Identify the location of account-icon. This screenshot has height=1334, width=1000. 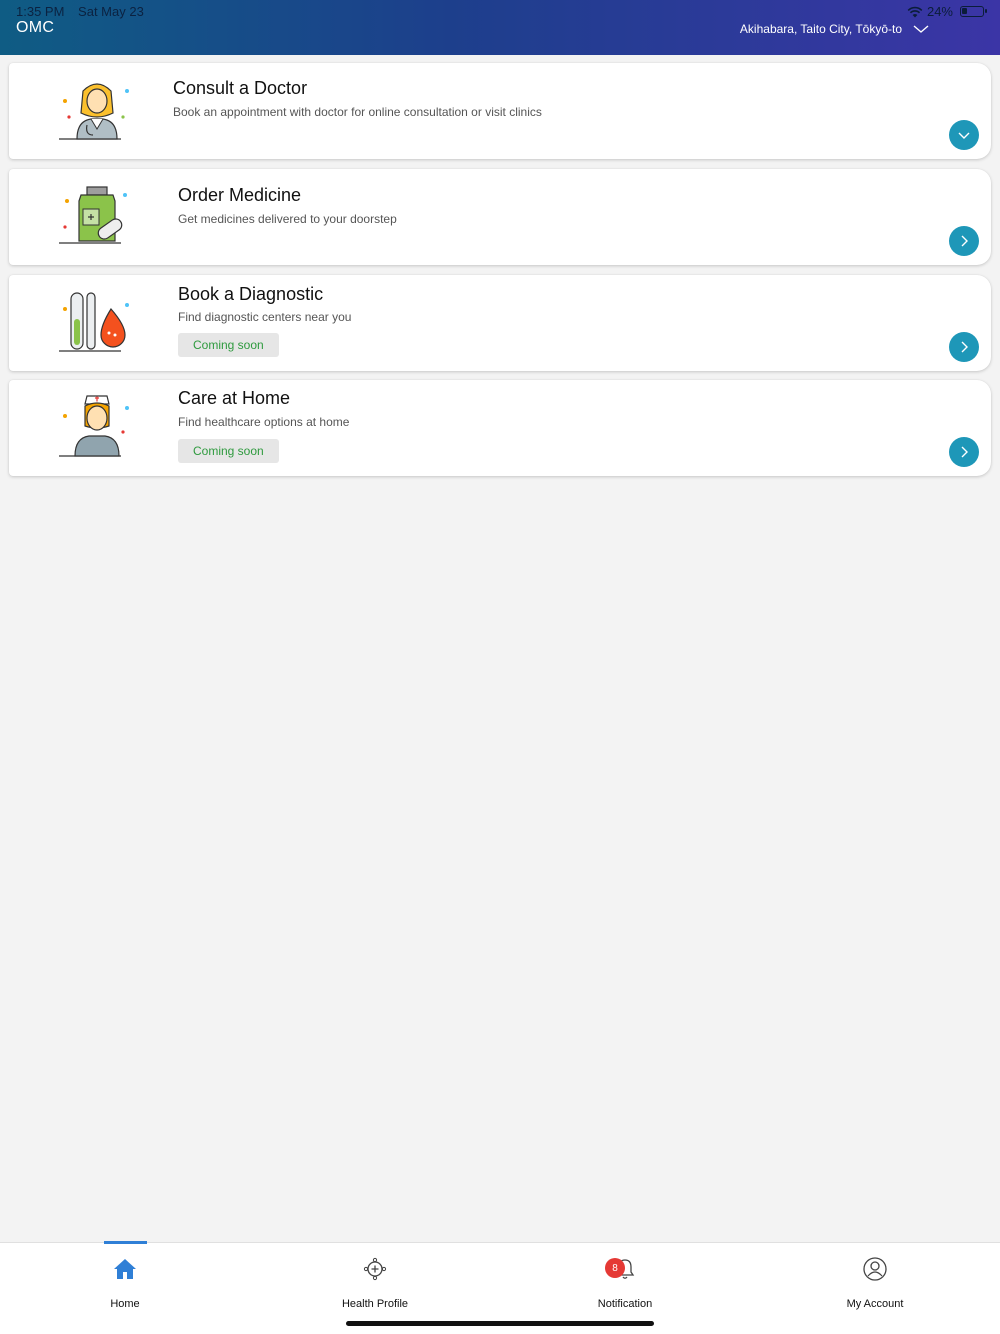
(875, 1269).